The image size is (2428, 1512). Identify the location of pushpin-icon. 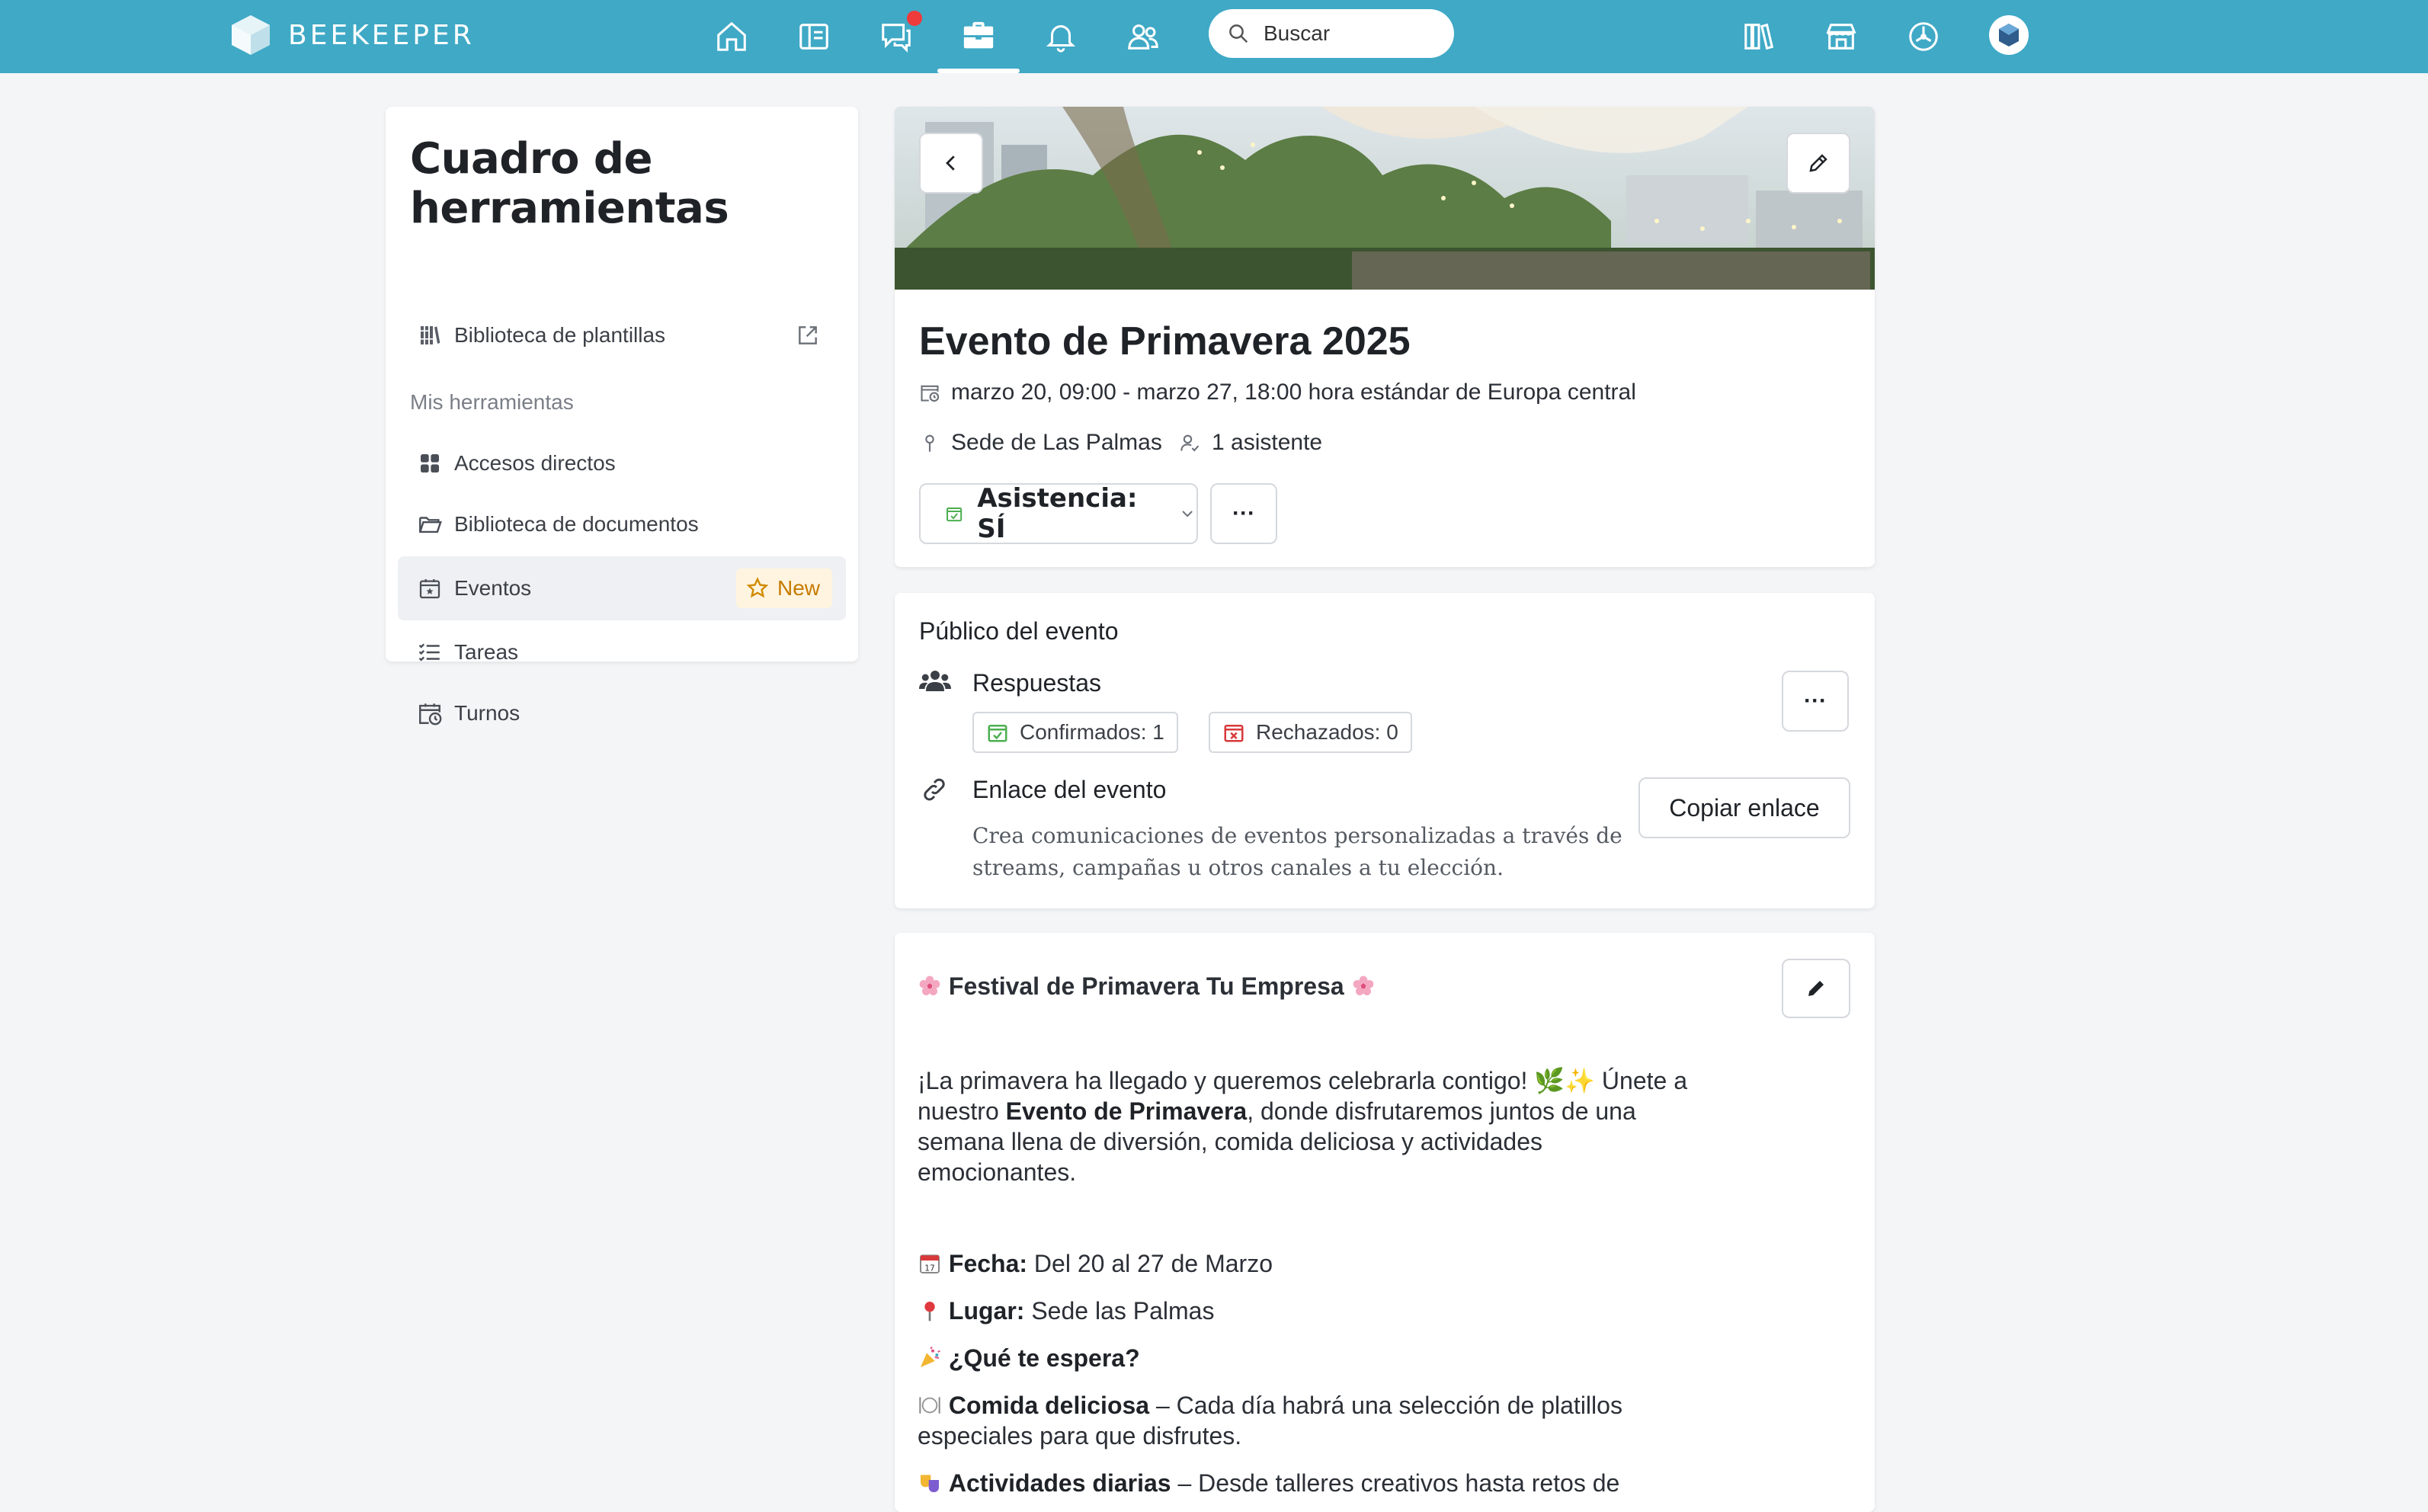
(929, 1311).